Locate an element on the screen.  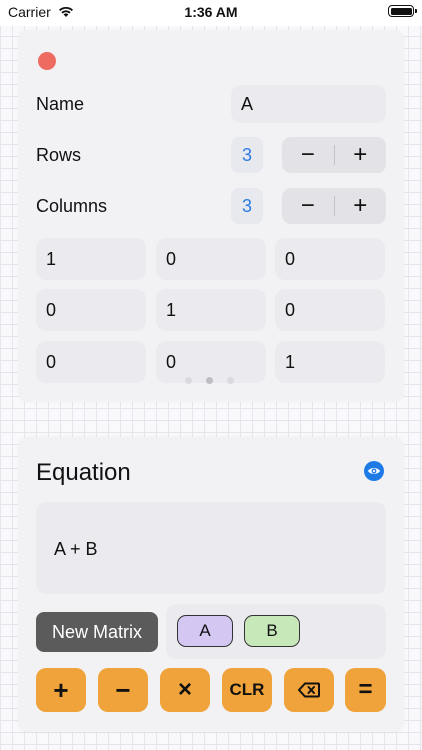
name-input: A is located at coordinates (308, 104).